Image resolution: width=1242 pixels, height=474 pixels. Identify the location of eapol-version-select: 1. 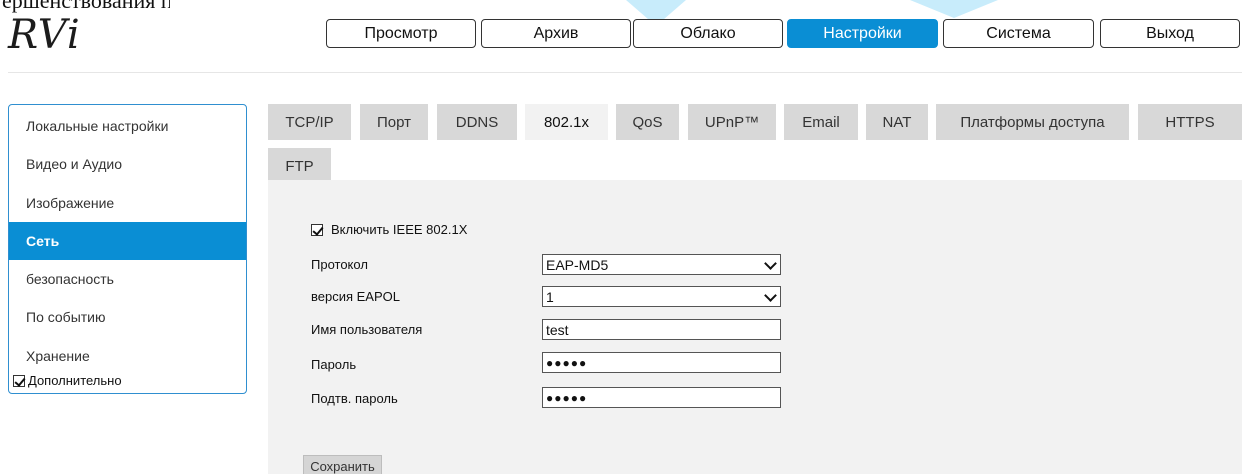
(661, 296).